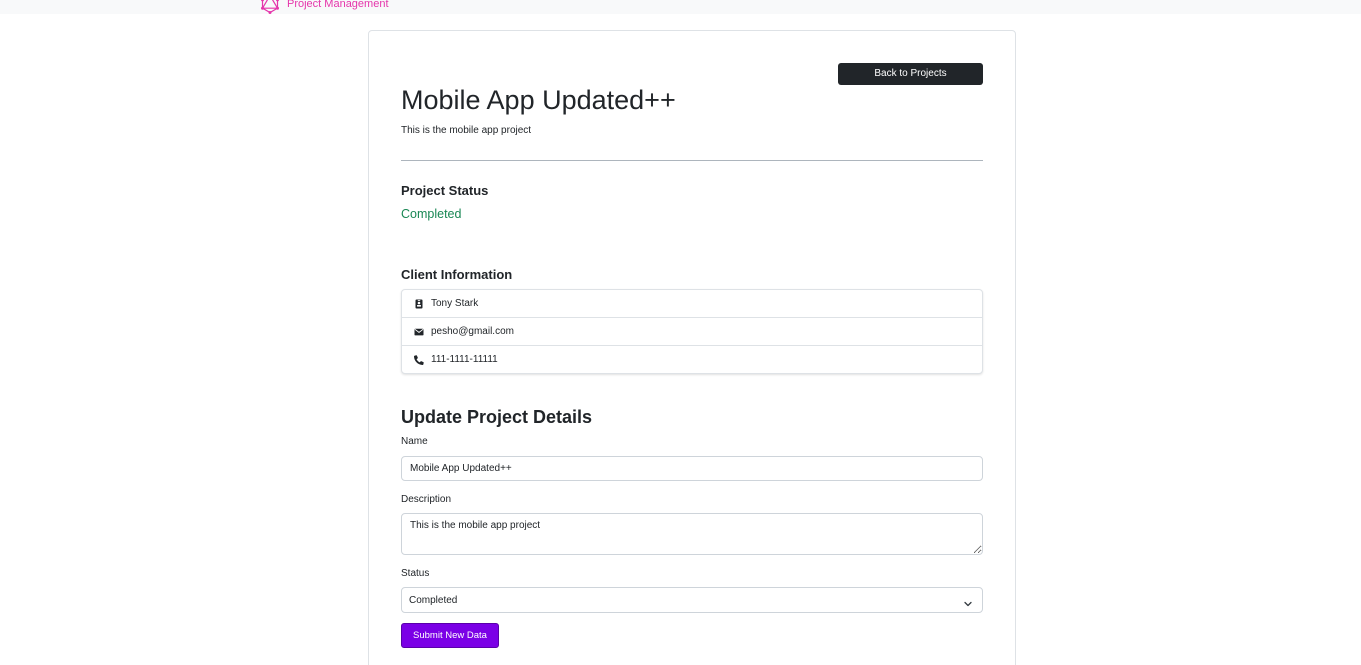  What do you see at coordinates (450, 635) in the screenshot?
I see `submit-button: Submit New Data` at bounding box center [450, 635].